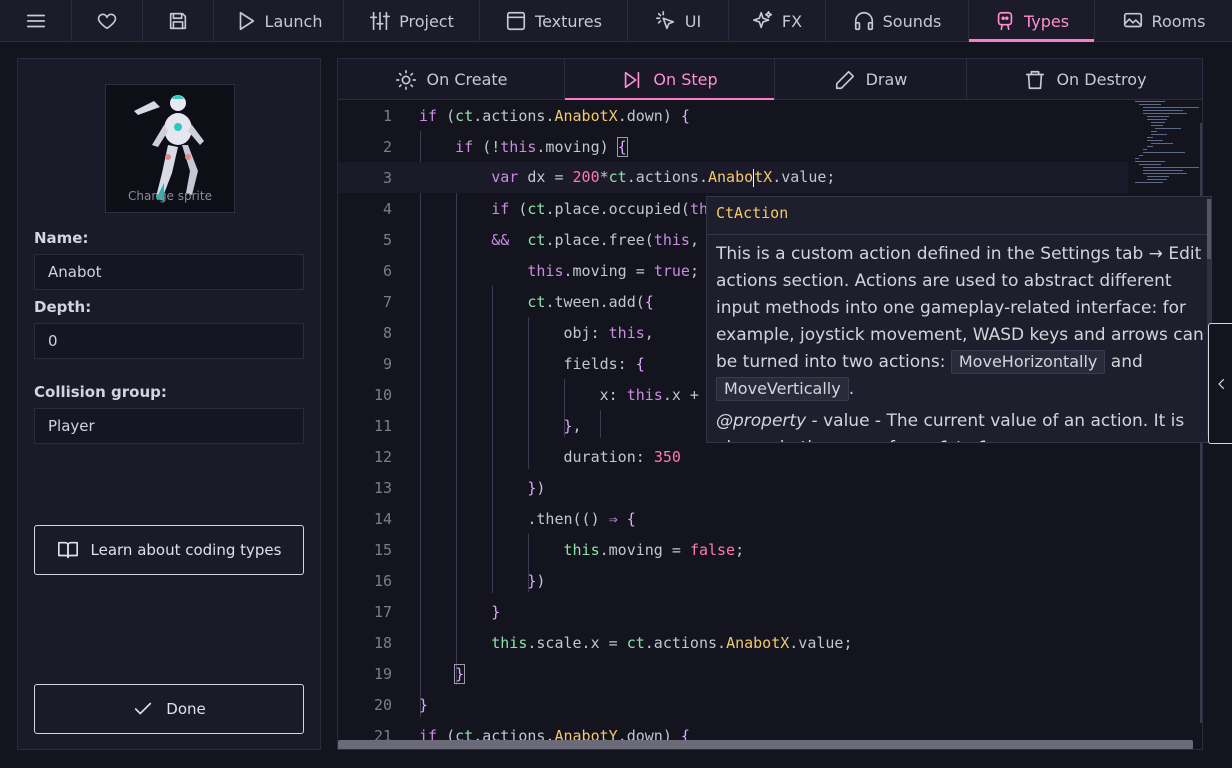 Image resolution: width=1232 pixels, height=768 pixels. What do you see at coordinates (765, 744) in the screenshot?
I see `editor-horizontal-scrollbar` at bounding box center [765, 744].